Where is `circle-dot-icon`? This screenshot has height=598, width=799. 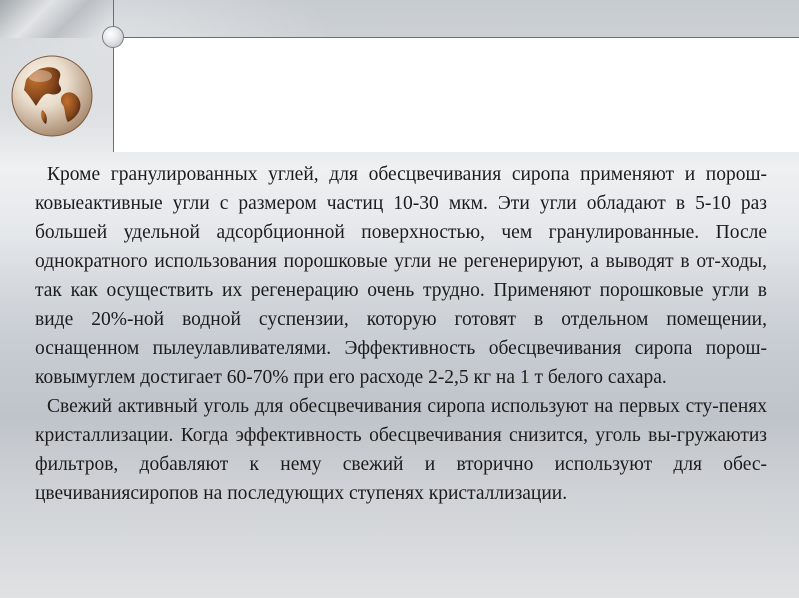
circle-dot-icon is located at coordinates (113, 37).